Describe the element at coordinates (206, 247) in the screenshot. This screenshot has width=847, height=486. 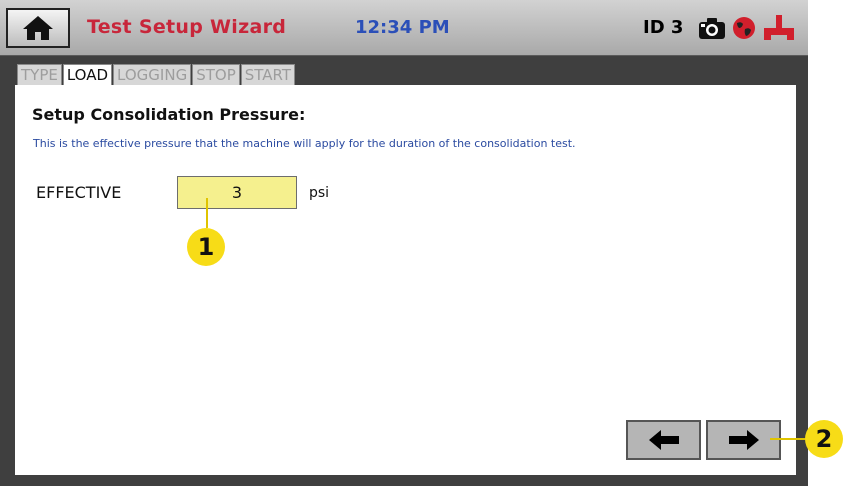
I see `callout-1: 1` at that location.